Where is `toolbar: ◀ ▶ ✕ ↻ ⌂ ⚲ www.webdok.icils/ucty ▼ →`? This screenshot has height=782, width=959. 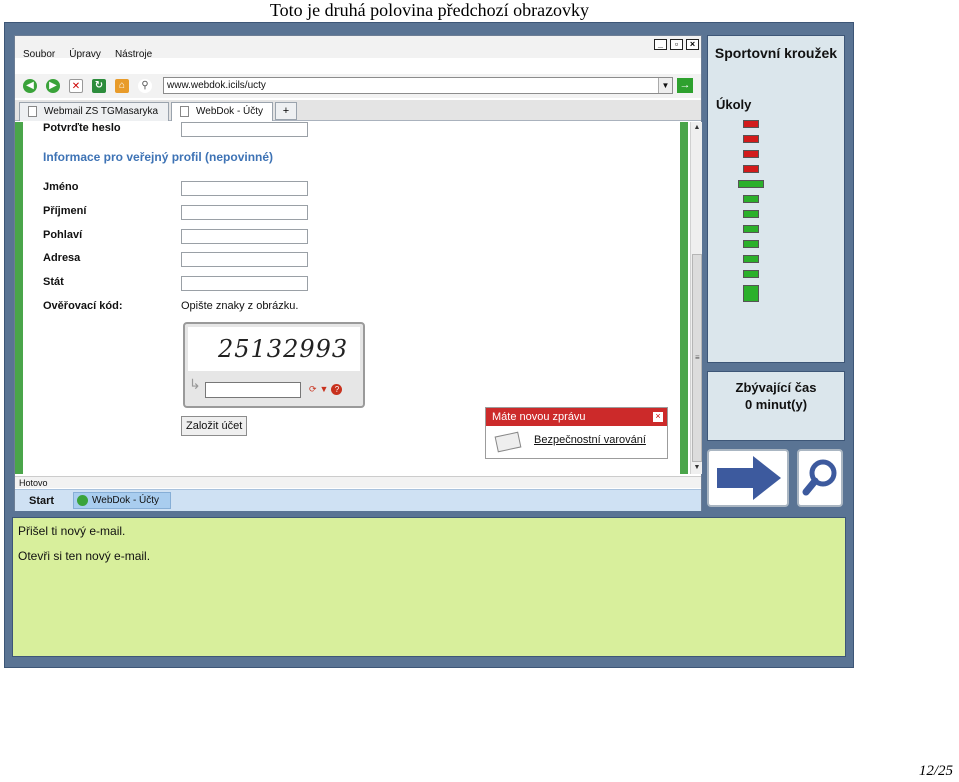
toolbar: ◀ ▶ ✕ ↻ ⌂ ⚲ www.webdok.icils/ucty ▼ → is located at coordinates (358, 86).